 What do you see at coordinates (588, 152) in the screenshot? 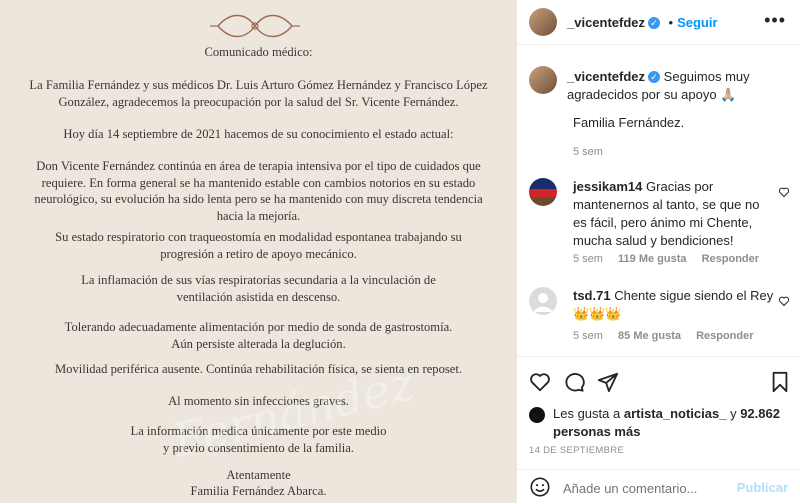
I see `caption-time: 5 sem` at bounding box center [588, 152].